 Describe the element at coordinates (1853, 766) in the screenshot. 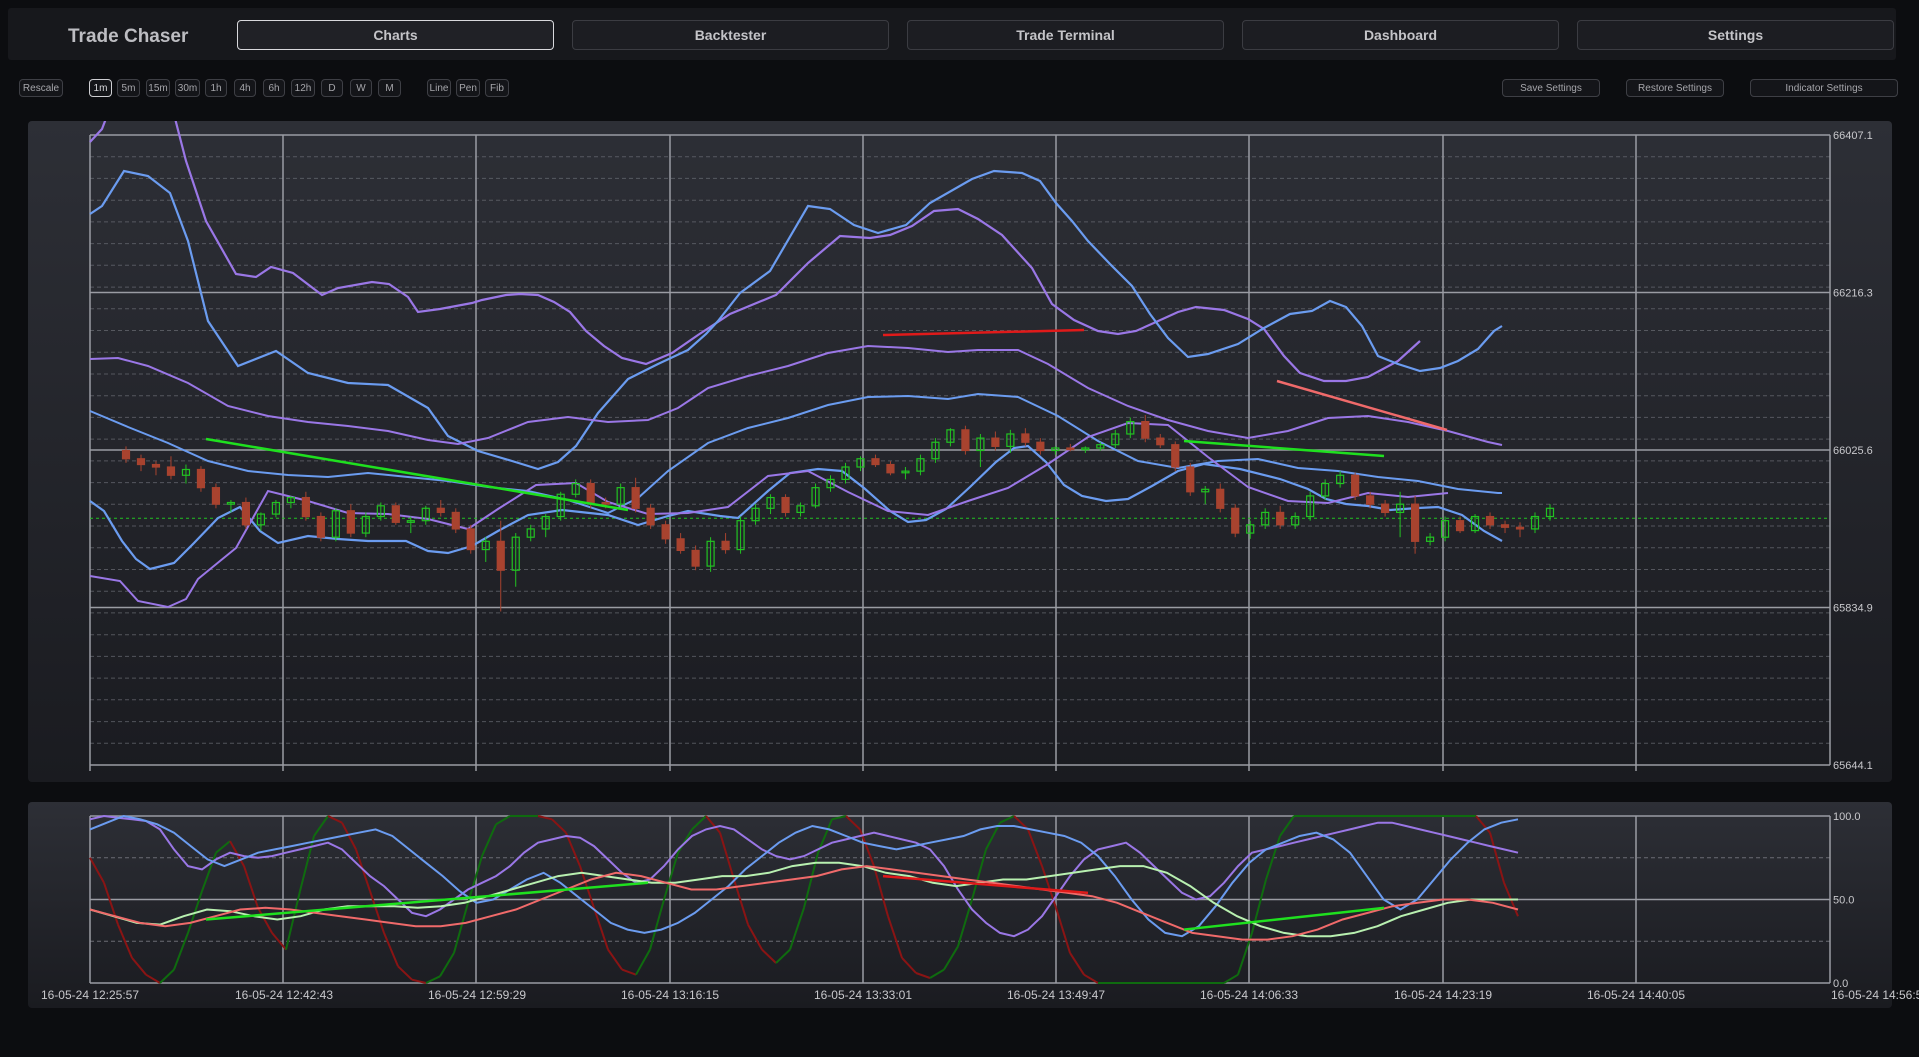

I see `price-tick-label: 65644.1` at that location.